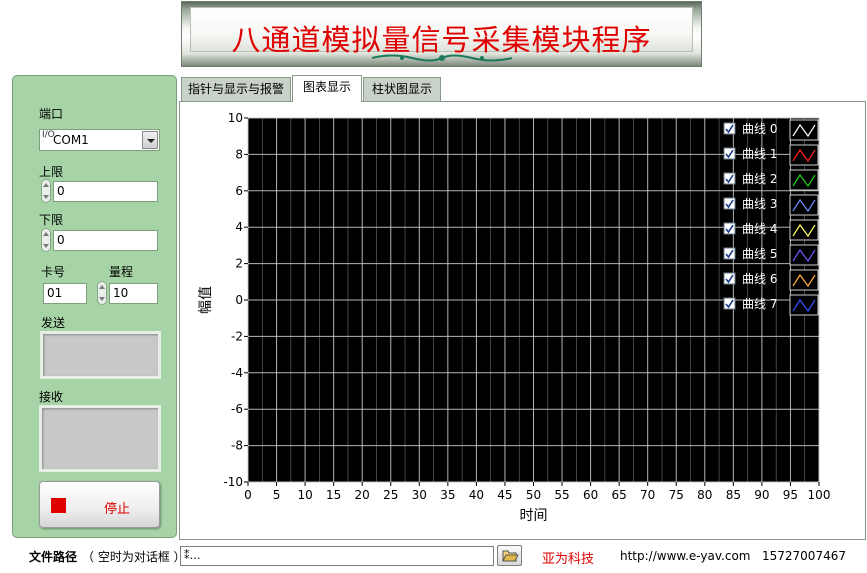 The height and width of the screenshot is (573, 867). I want to click on receive-textbox, so click(100, 438).